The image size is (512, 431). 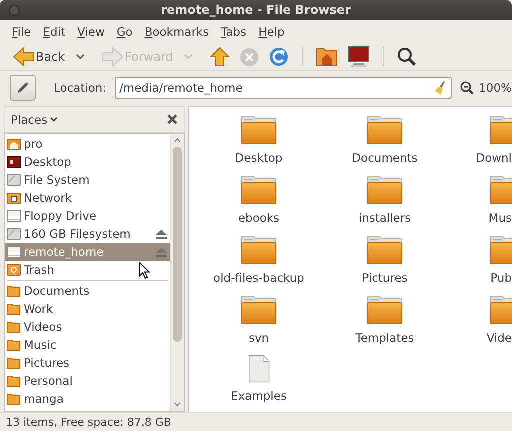 What do you see at coordinates (467, 87) in the screenshot?
I see `zoom-out-icon` at bounding box center [467, 87].